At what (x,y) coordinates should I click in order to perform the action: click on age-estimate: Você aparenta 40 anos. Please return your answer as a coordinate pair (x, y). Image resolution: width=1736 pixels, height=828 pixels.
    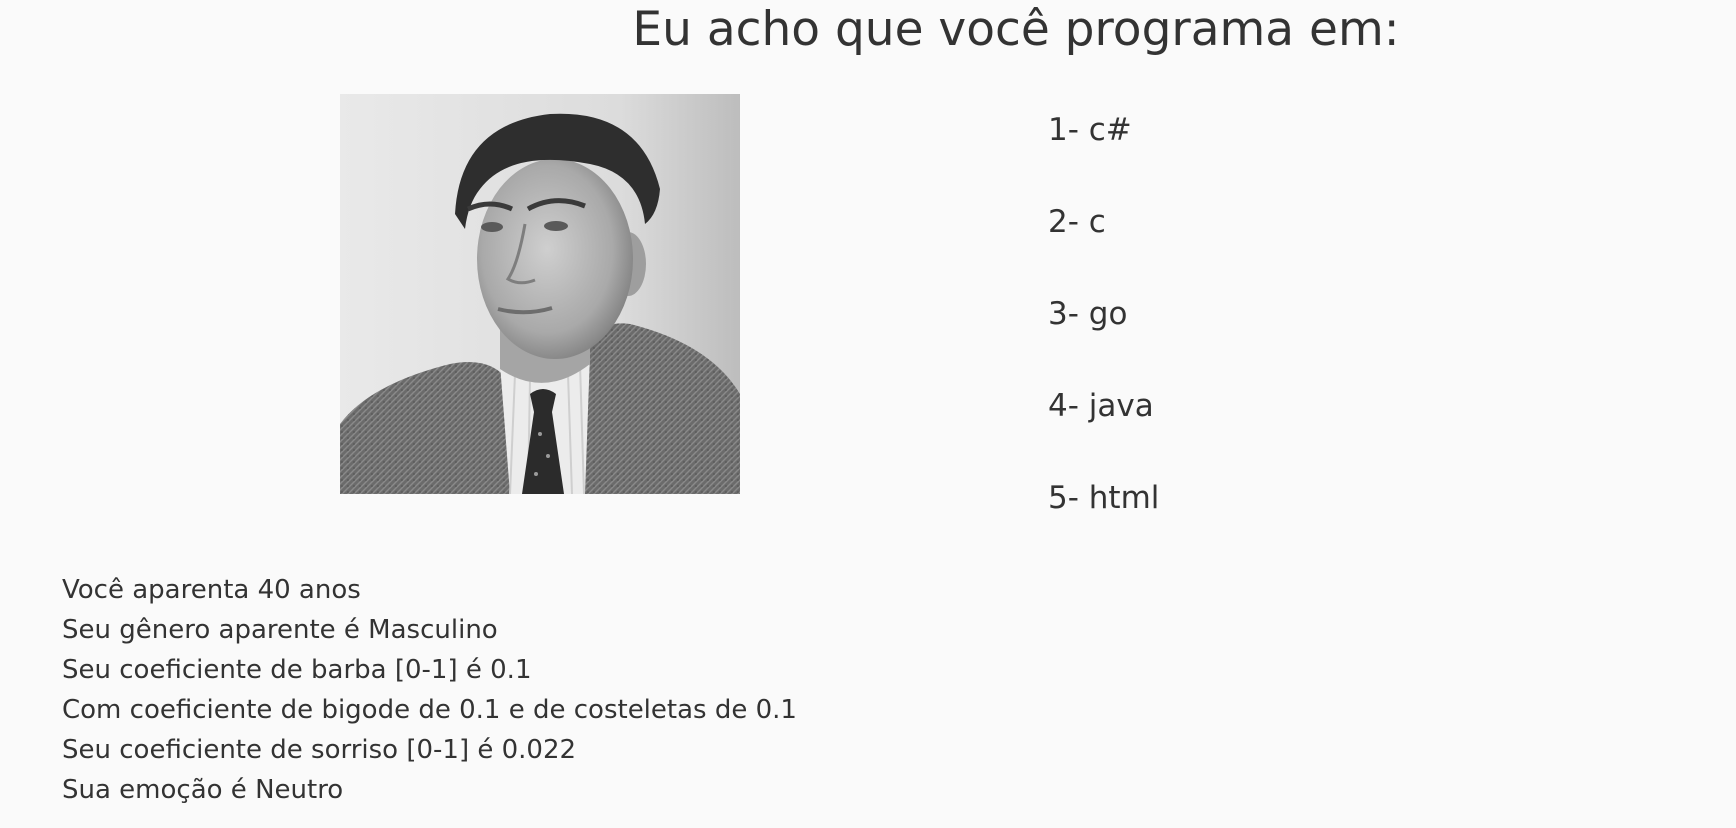
    Looking at the image, I should click on (211, 590).